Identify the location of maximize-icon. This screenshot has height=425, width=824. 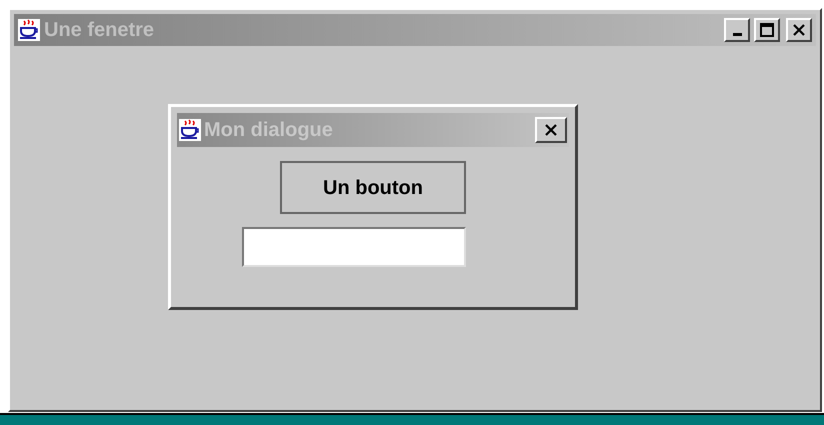
(767, 30).